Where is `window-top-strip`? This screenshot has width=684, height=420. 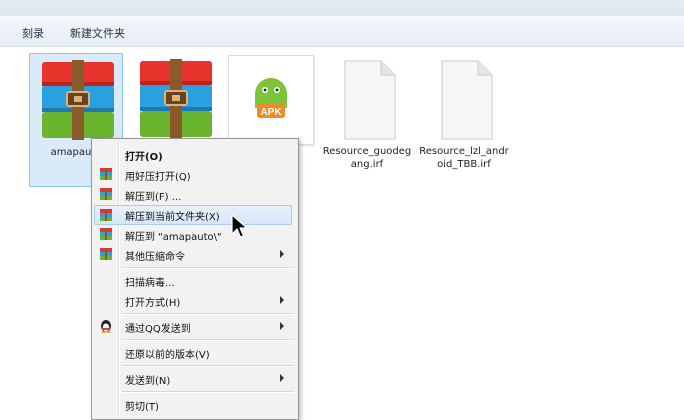 window-top-strip is located at coordinates (342, 8).